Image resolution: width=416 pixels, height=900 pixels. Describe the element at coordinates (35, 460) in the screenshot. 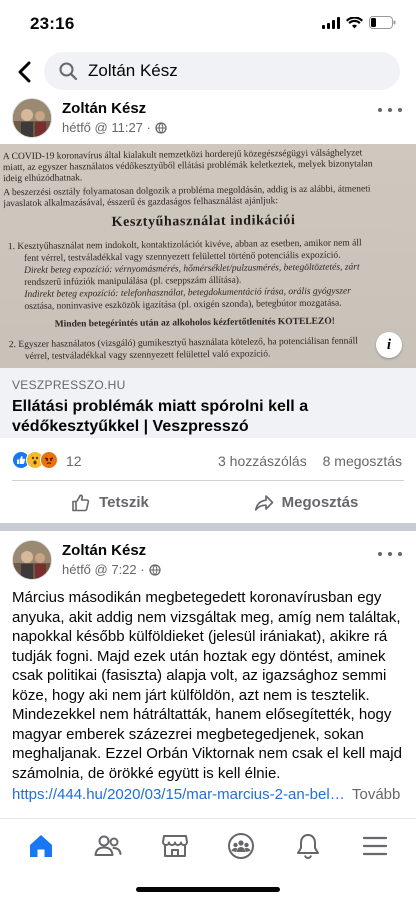

I see `reaction-icons` at that location.